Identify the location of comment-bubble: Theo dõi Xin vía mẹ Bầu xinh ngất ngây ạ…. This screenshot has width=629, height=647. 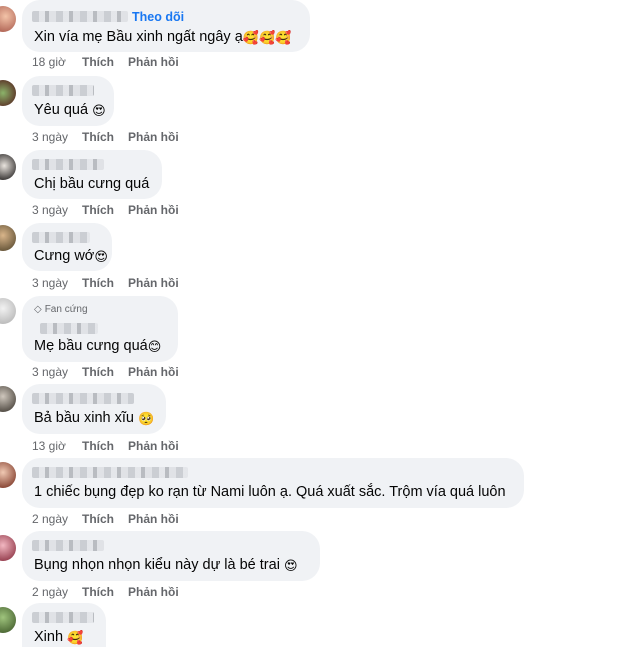
(166, 26).